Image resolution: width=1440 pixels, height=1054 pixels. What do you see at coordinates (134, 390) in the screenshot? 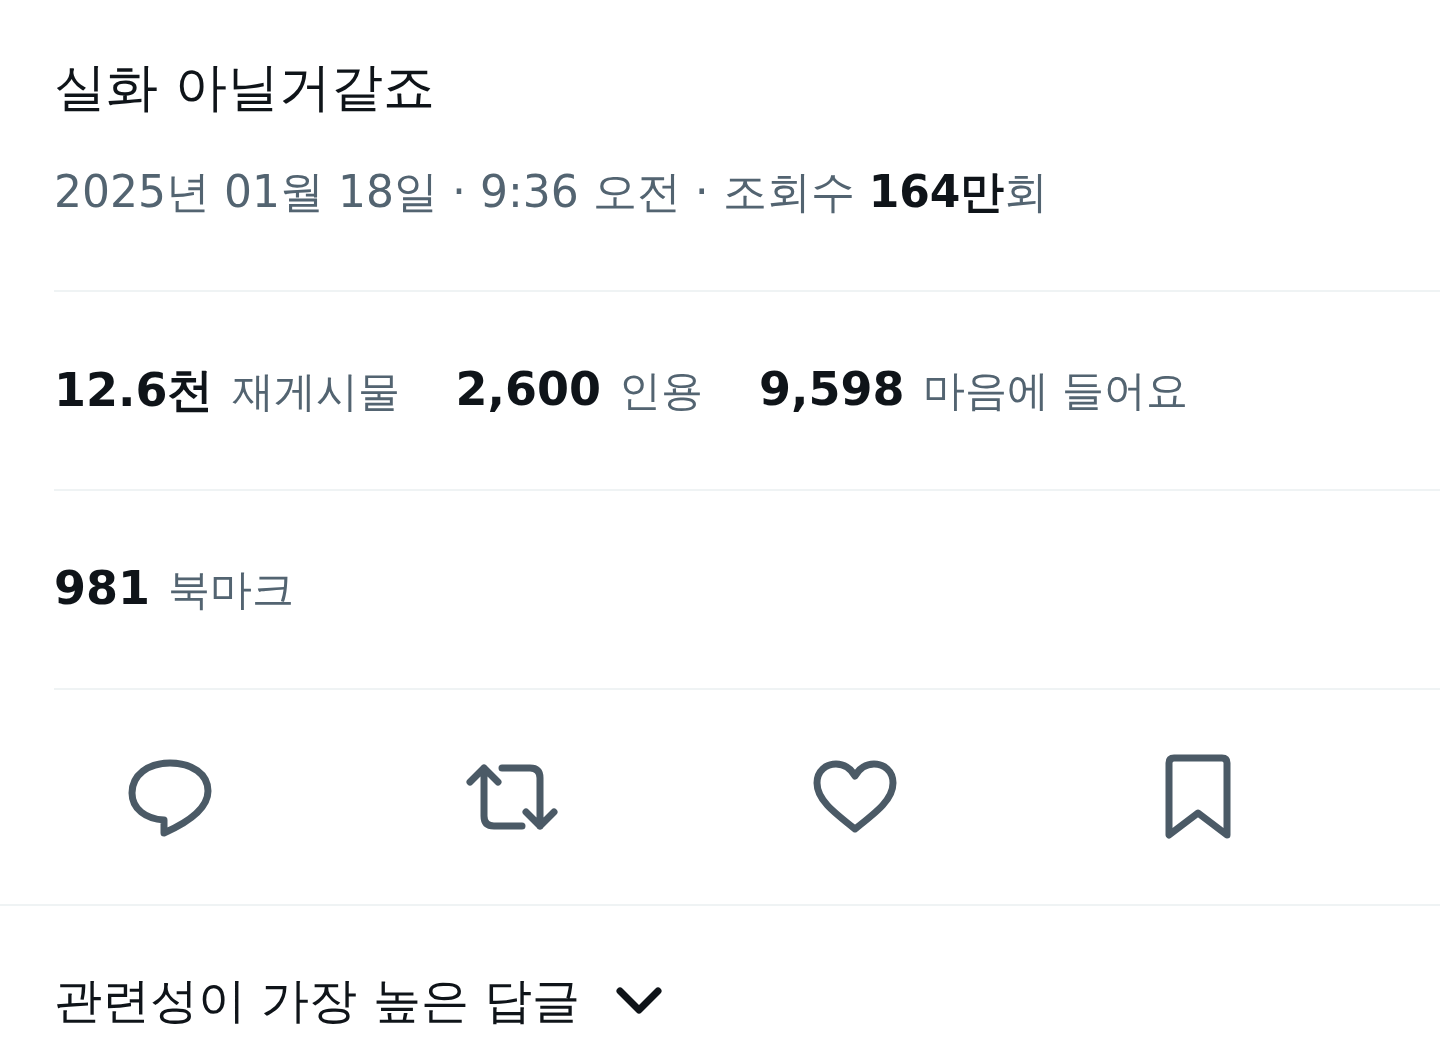
I see `stat-count: 12.6천` at bounding box center [134, 390].